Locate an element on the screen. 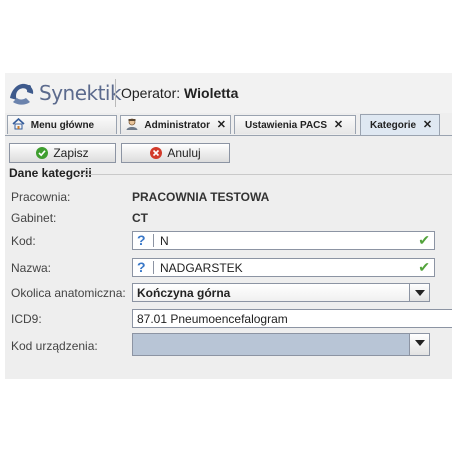 Image resolution: width=452 pixels, height=453 pixels. synektik-logo-icon is located at coordinates (22, 94).